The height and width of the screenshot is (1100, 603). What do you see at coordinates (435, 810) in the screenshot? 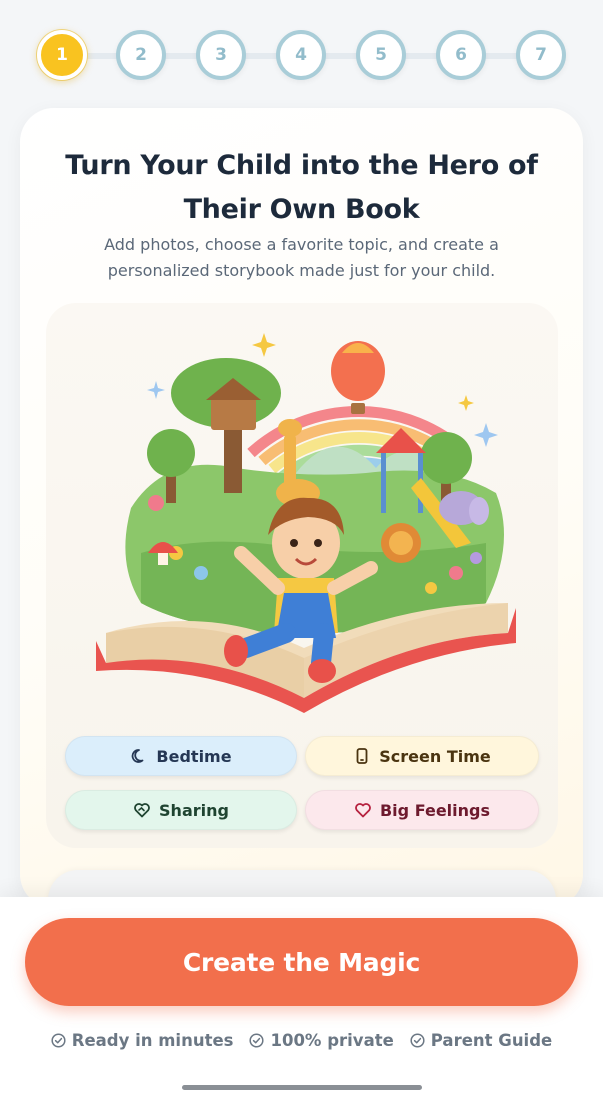
I see `topic-label-big-feelings: Big Feelings` at bounding box center [435, 810].